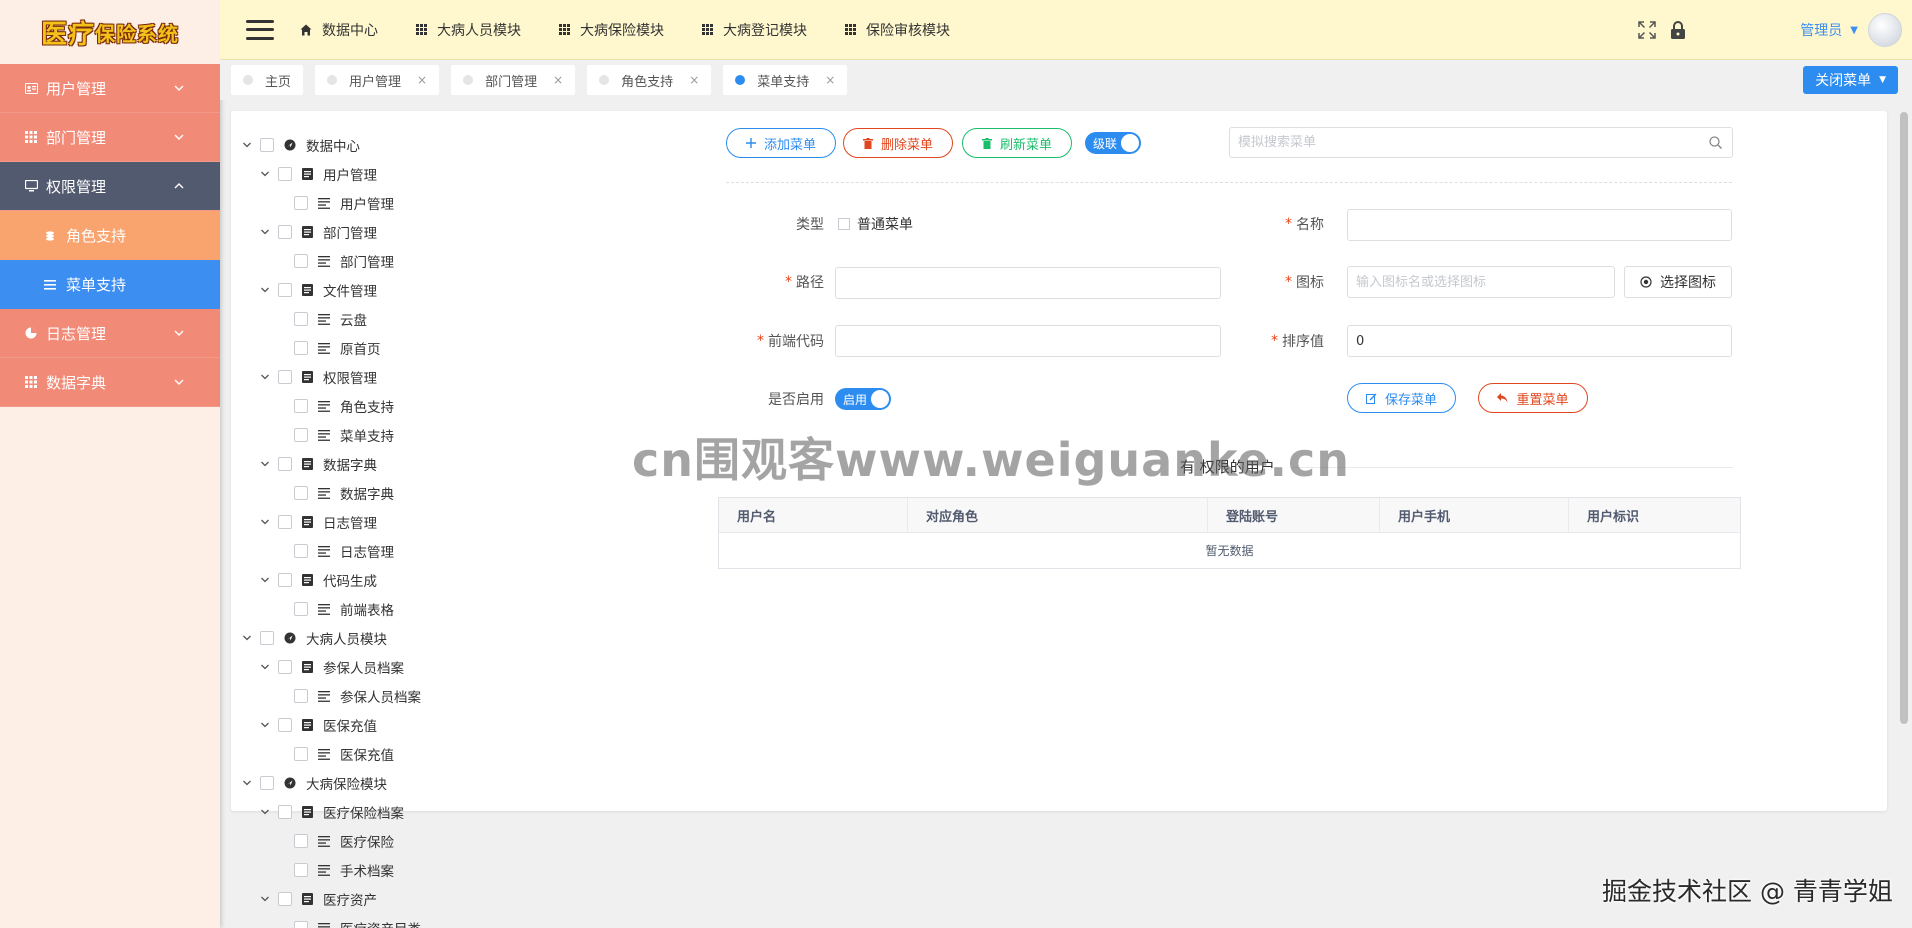  Describe the element at coordinates (110, 88) in the screenshot. I see `sidebar-item-users: 用户管理` at that location.